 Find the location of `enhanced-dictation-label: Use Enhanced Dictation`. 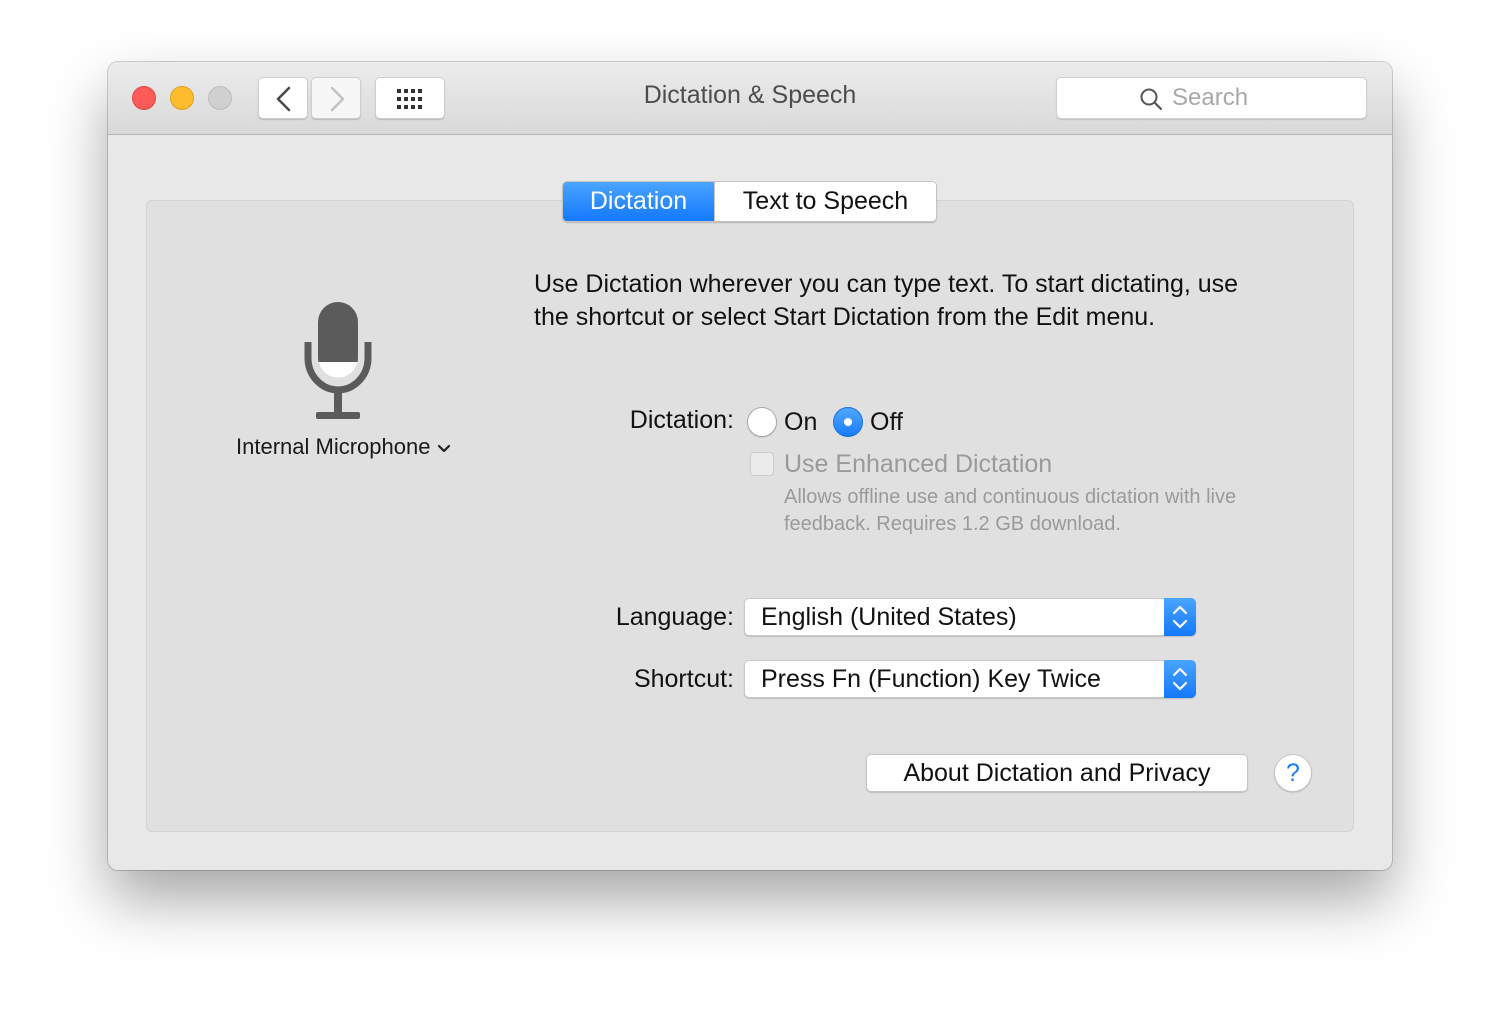

enhanced-dictation-label: Use Enhanced Dictation is located at coordinates (918, 464).